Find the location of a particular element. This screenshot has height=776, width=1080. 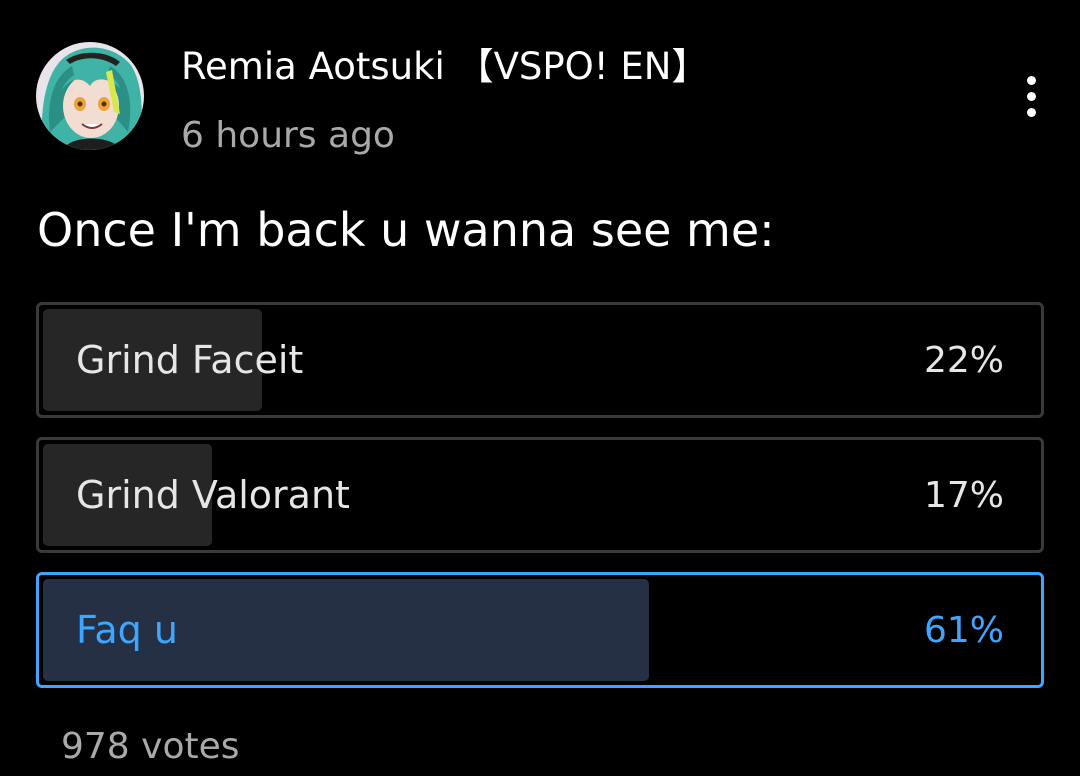

poll-option-label: Grind Valorant is located at coordinates (213, 495).